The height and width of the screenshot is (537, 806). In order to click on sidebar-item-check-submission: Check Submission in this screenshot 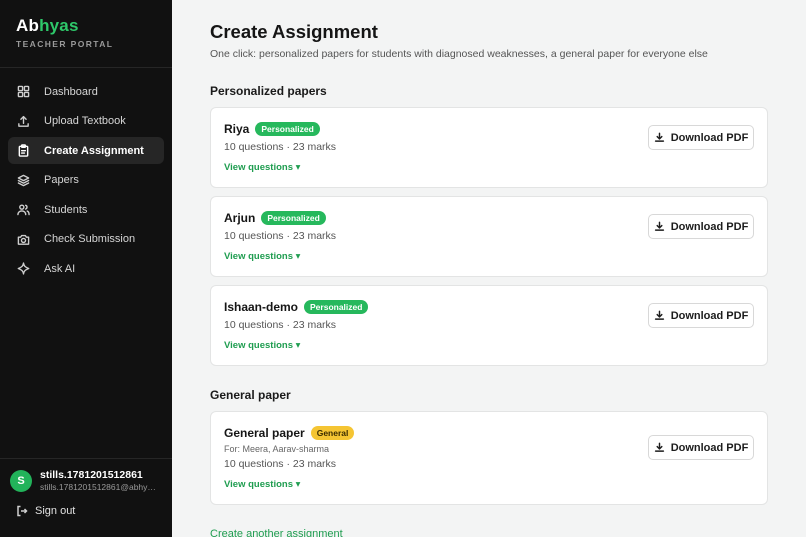, I will do `click(86, 239)`.